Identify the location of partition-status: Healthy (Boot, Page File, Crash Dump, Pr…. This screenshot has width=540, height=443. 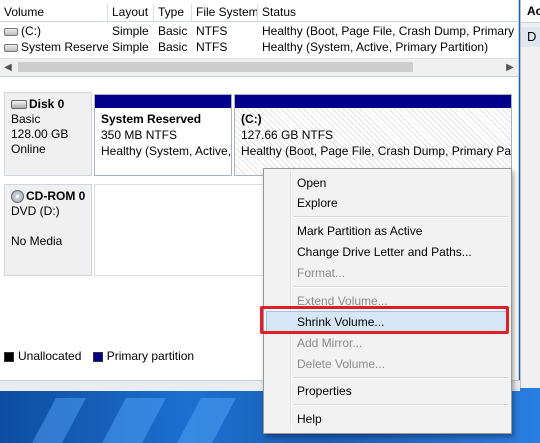
(376, 151).